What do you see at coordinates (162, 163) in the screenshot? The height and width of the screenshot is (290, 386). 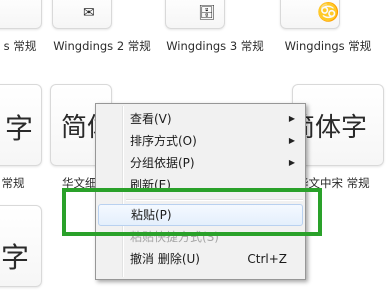 I see `menu-item-group-by-label: 分组依据(P)` at bounding box center [162, 163].